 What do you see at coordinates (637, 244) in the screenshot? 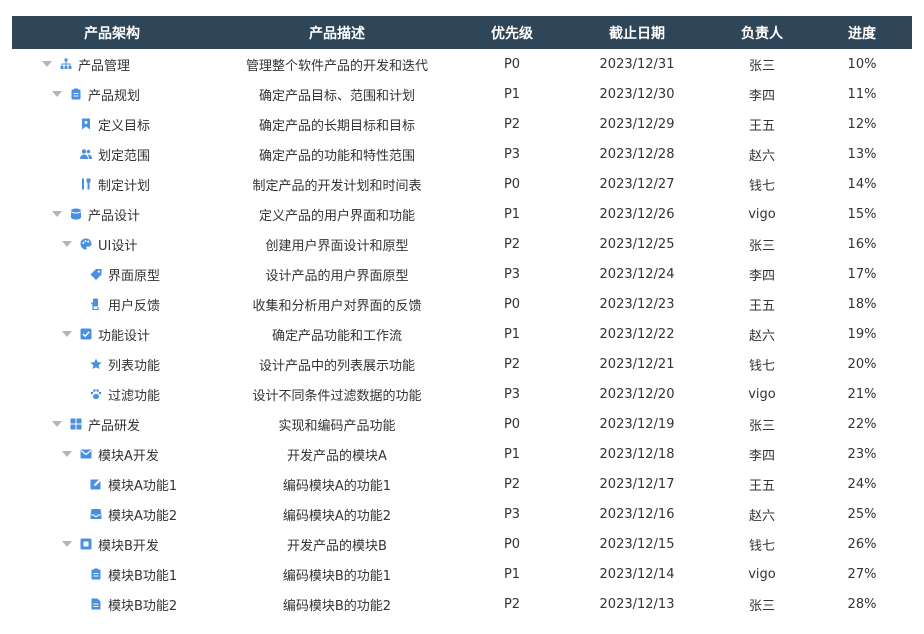
I see `cell-due: 2023/12/25` at bounding box center [637, 244].